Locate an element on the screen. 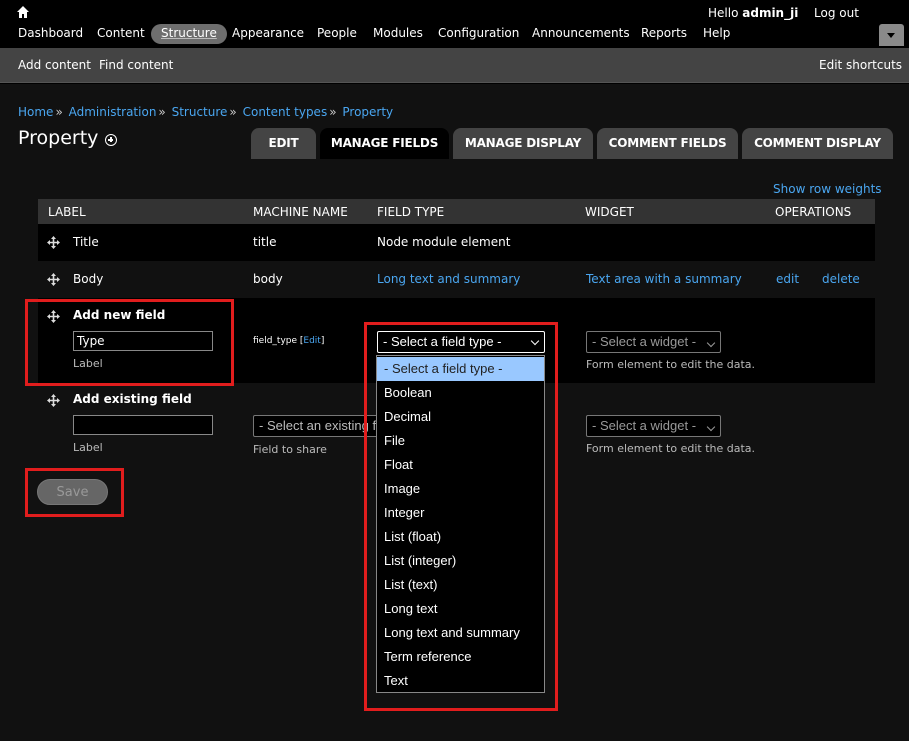  menu-item-dashboard: Dashboard is located at coordinates (50, 34).